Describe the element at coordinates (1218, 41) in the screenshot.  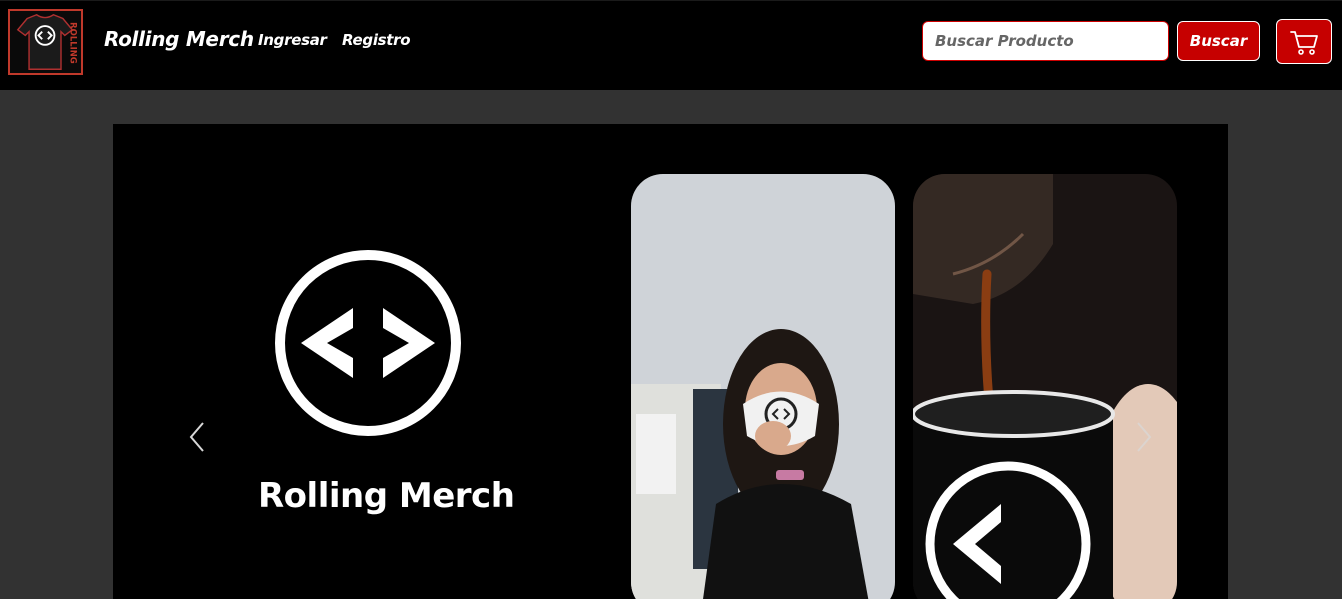
I see `search-button: Buscar` at that location.